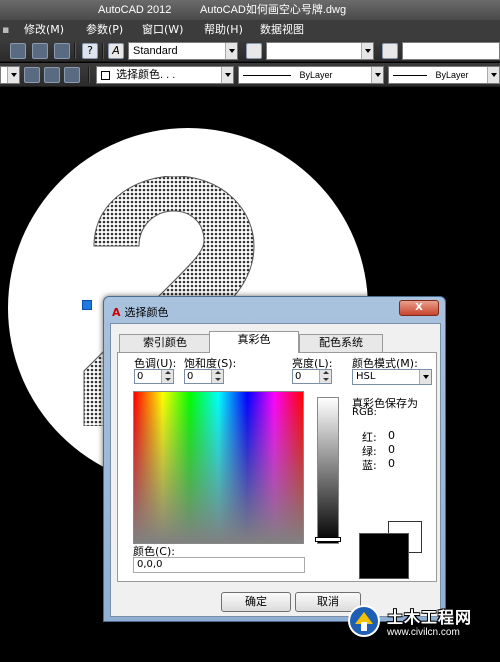 This screenshot has height=662, width=500. Describe the element at coordinates (90, 51) in the screenshot. I see `help-icon: ?` at that location.